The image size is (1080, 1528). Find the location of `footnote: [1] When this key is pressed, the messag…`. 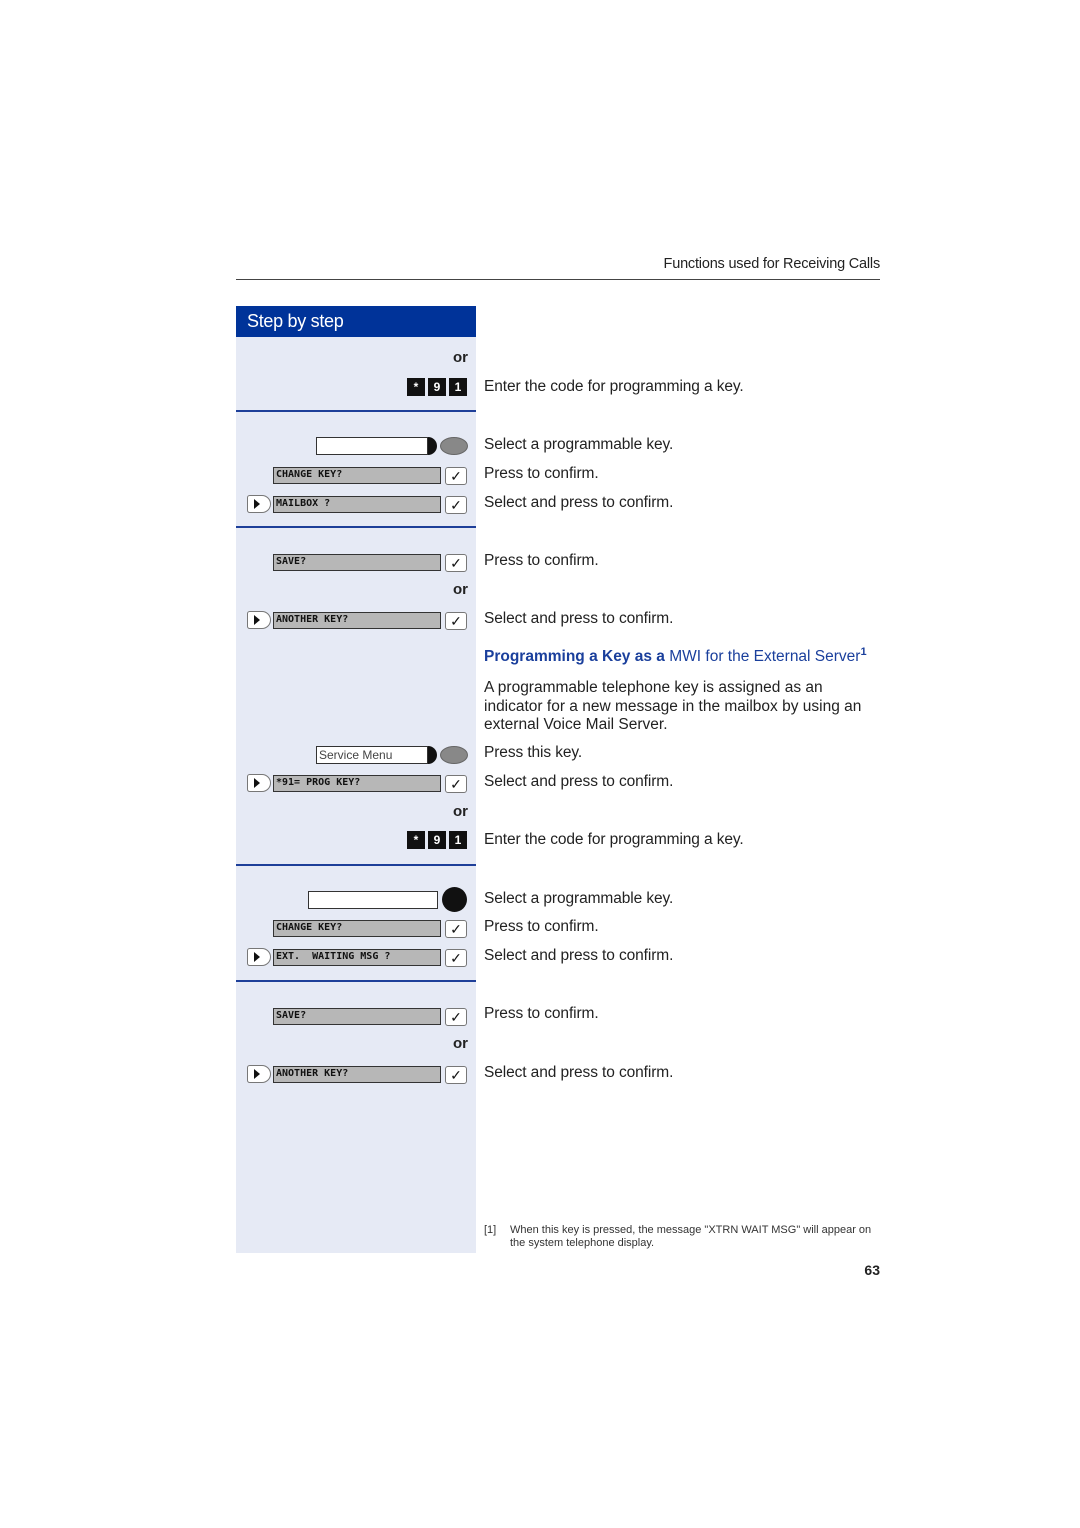

footnote: [1] When this key is pressed, the messag… is located at coordinates (684, 1237).